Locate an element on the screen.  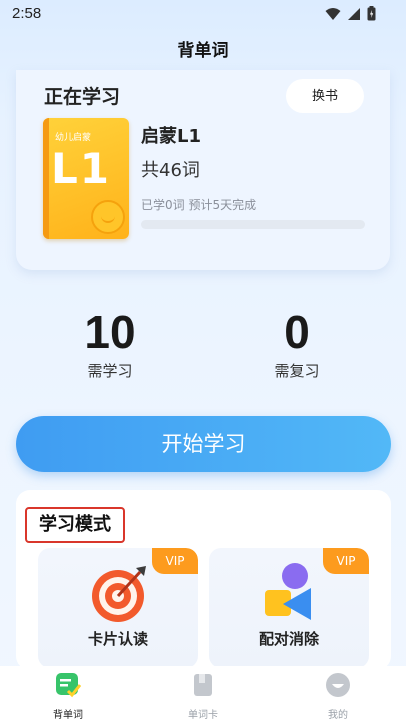
book-cover-code: L1 is located at coordinates (81, 168).